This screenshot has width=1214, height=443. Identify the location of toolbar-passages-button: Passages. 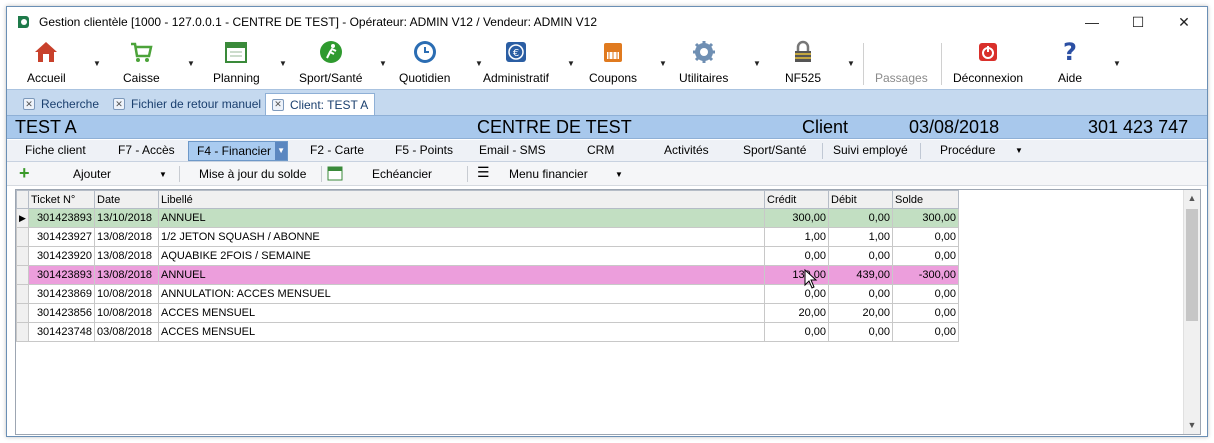
(901, 63).